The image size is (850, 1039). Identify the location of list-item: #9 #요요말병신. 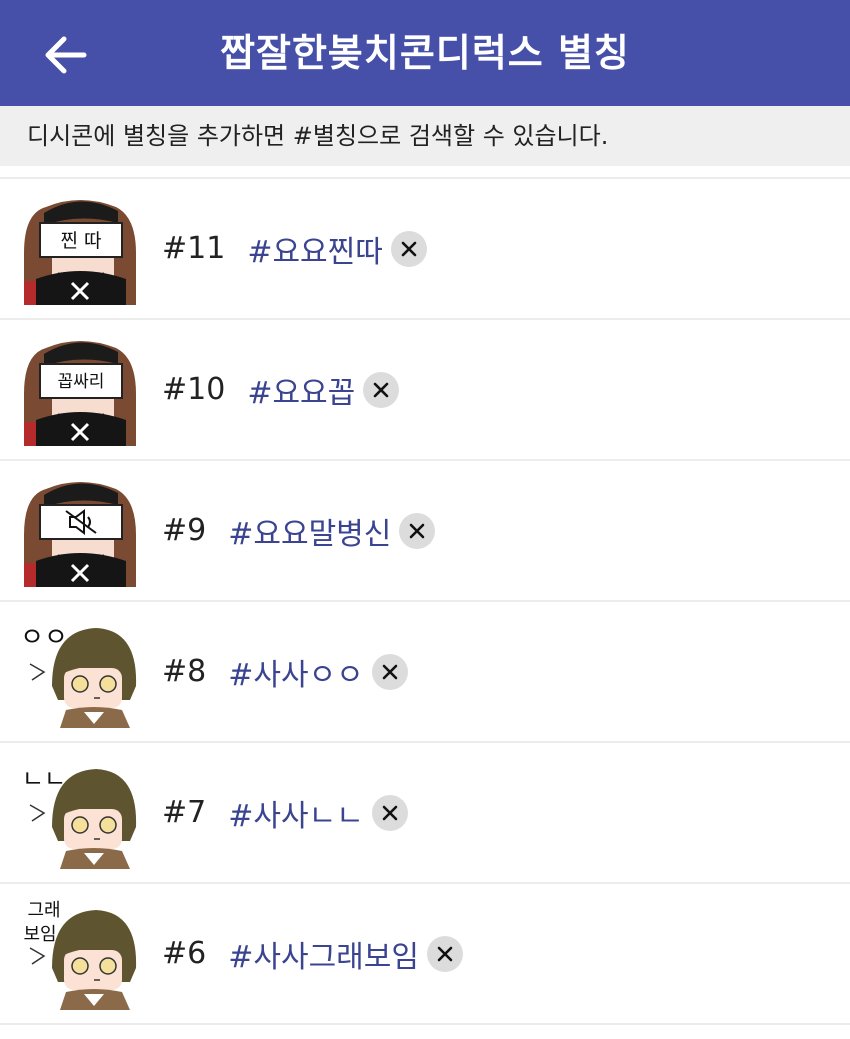
(425, 531).